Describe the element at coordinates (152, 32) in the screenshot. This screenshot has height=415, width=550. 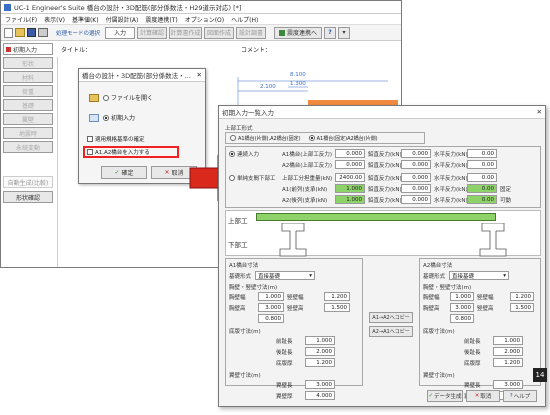
I see `tab-calc-check: 計算確認` at that location.